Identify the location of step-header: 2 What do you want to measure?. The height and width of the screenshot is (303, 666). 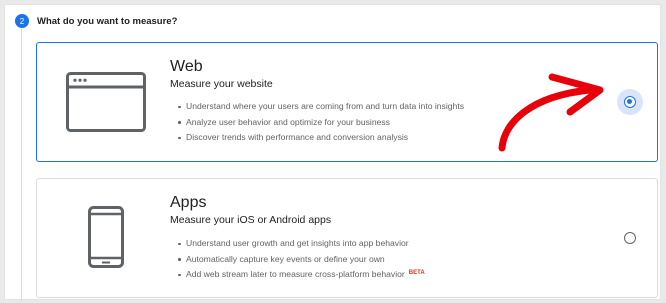
(96, 21).